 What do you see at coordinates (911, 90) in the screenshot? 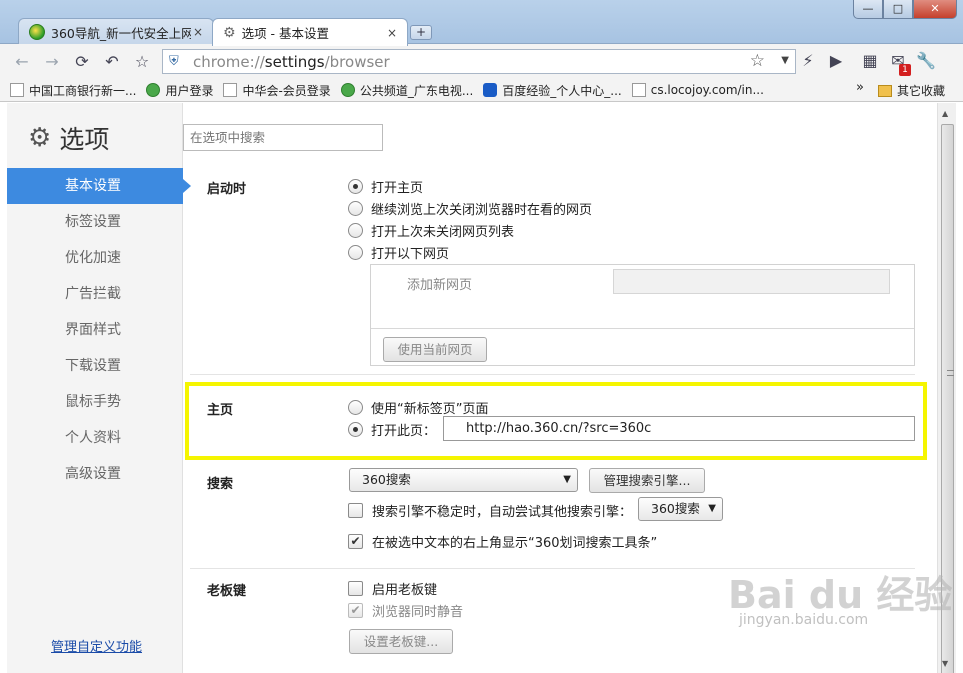
I see `other-bookmarks-folder: 其它收藏` at bounding box center [911, 90].